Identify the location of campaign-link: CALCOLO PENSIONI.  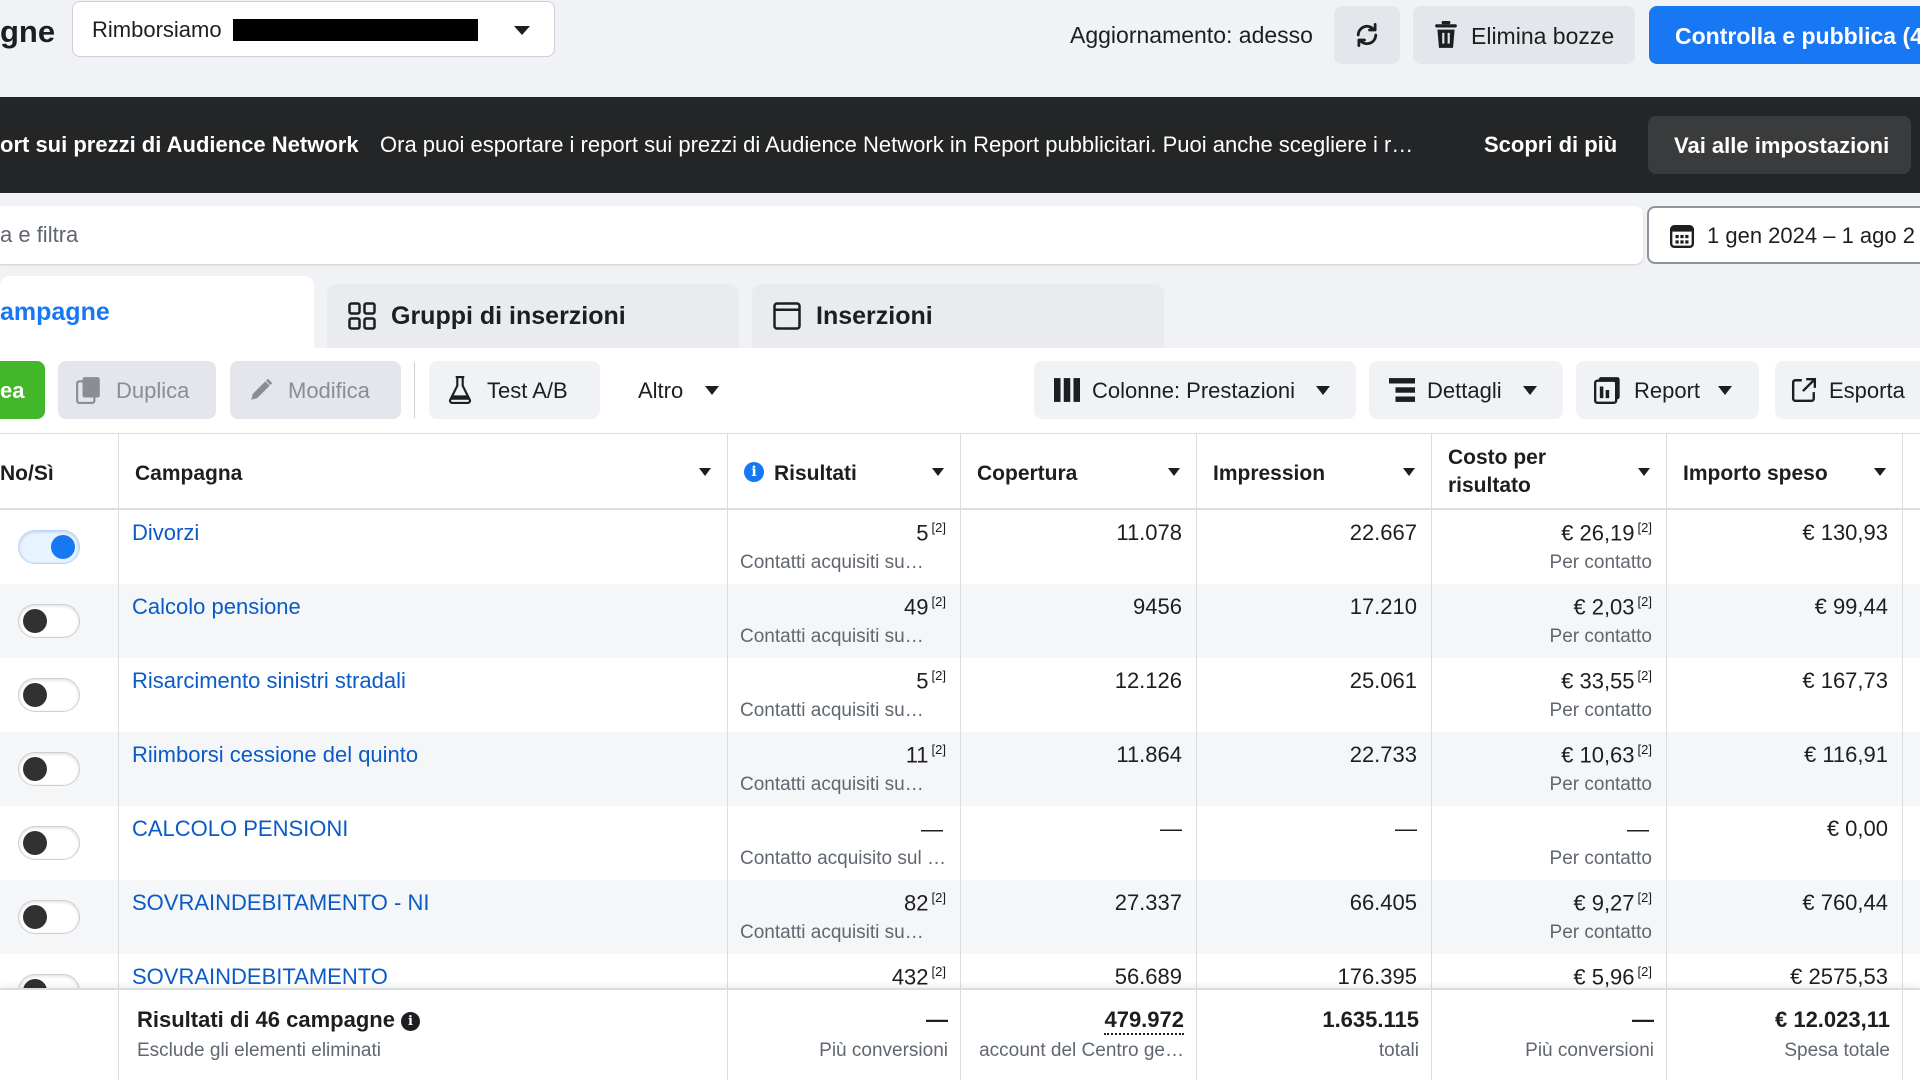
(240, 829).